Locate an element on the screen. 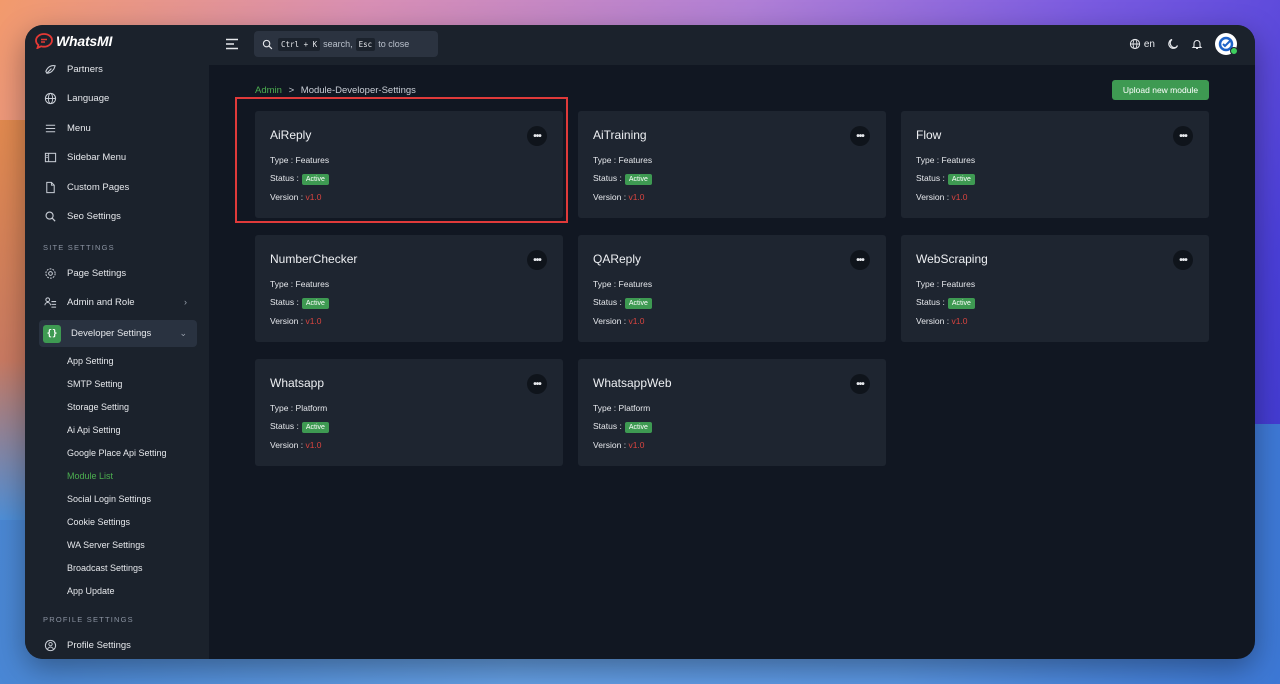 The image size is (1280, 684). submenu-item-storage-setting: Storage Setting is located at coordinates (98, 407).